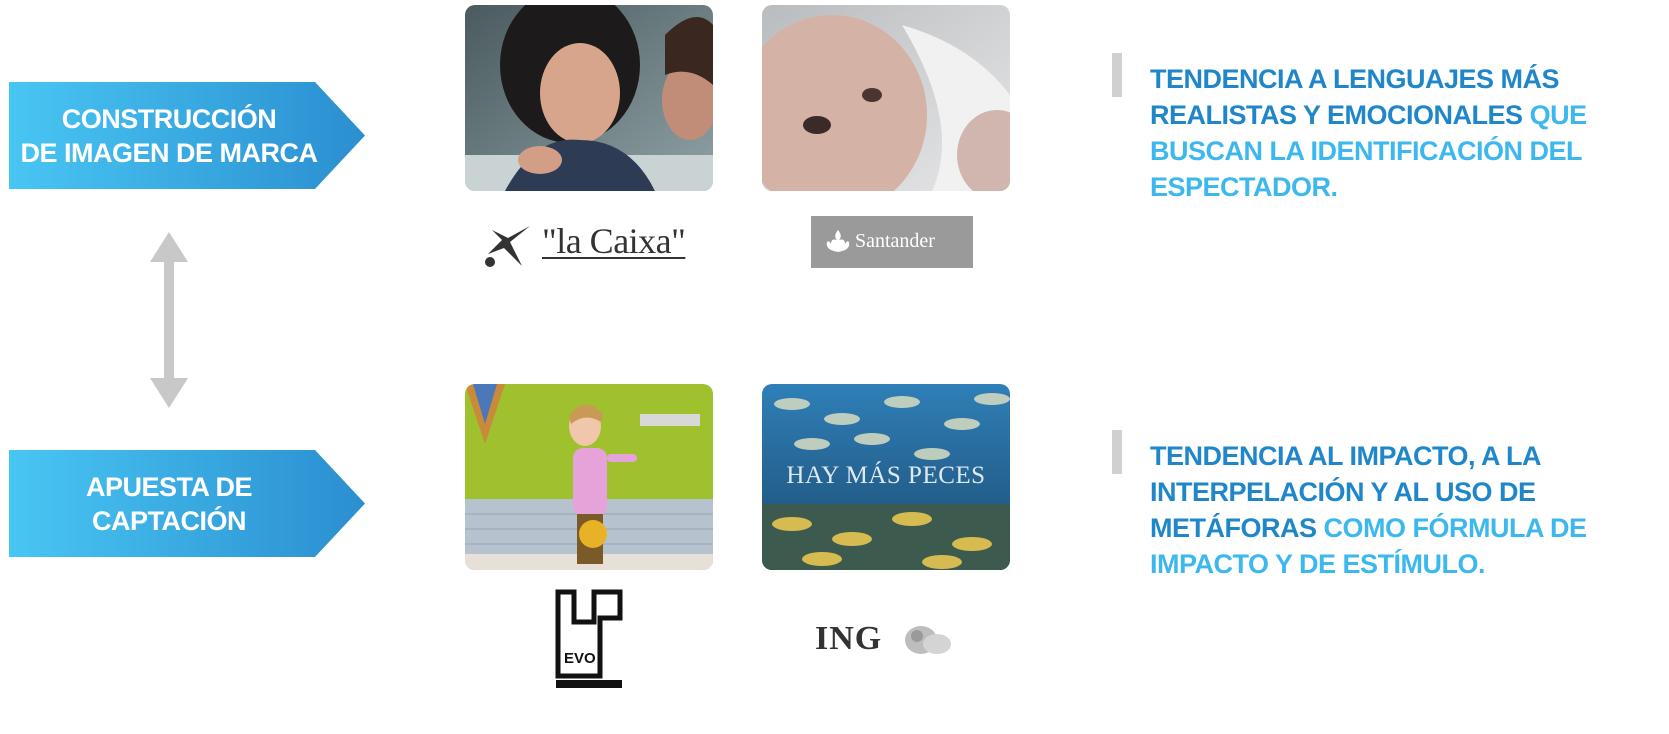 This screenshot has height=734, width=1669. I want to click on ing-overlay-caption: HAY MÁS PECES, so click(886, 475).